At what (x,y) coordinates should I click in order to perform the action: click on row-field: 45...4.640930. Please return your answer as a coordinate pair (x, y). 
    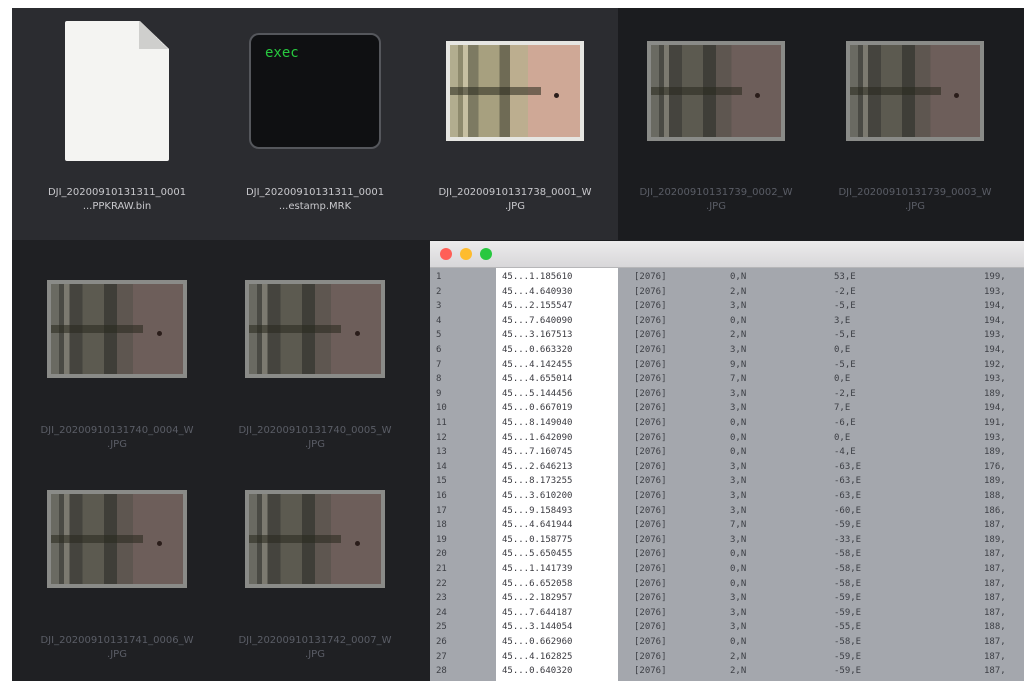
    Looking at the image, I should click on (537, 291).